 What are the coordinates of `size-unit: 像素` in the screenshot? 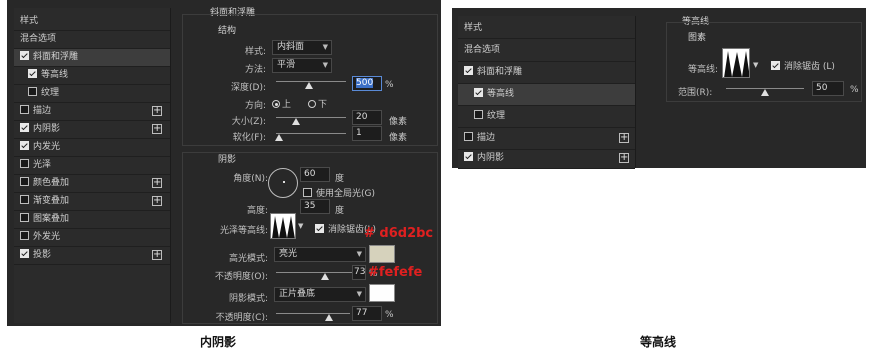 It's located at (398, 122).